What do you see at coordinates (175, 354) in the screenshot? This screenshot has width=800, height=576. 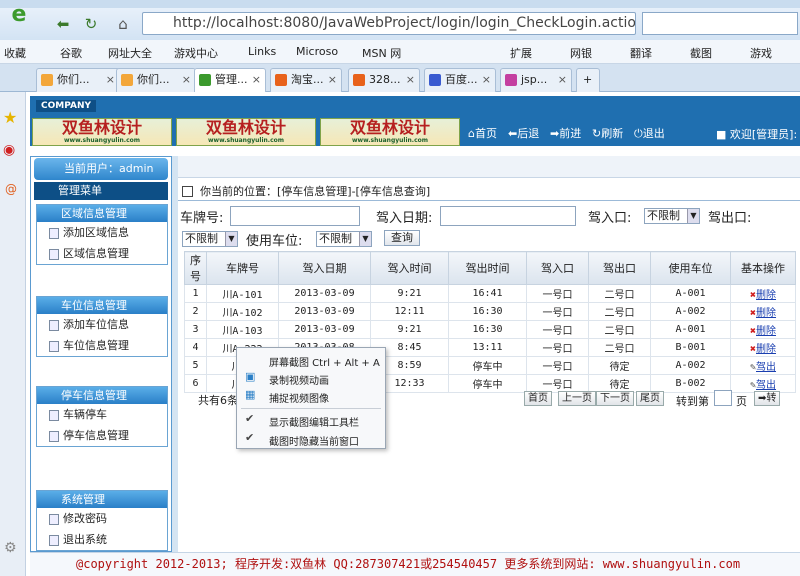 I see `panel-splitter` at bounding box center [175, 354].